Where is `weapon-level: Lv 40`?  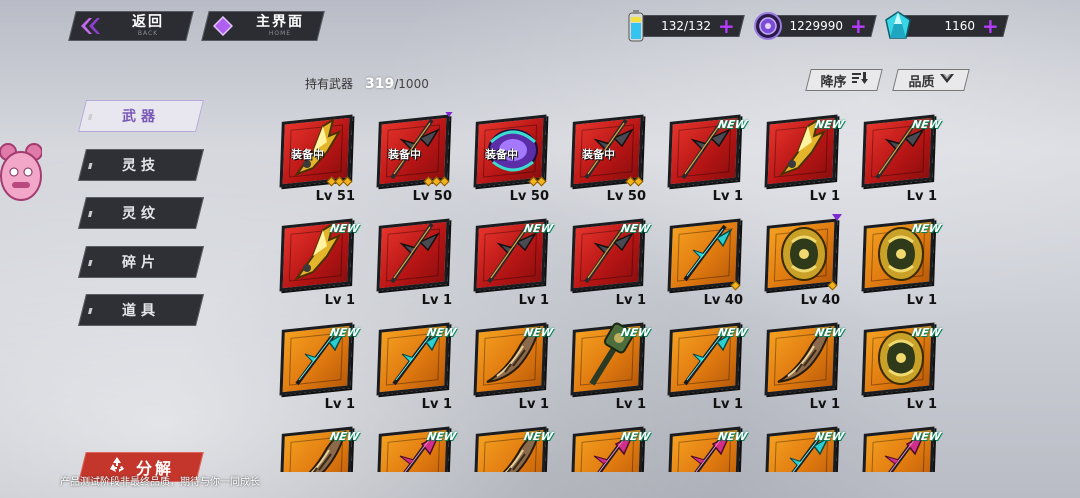 weapon-level: Lv 40 is located at coordinates (820, 300).